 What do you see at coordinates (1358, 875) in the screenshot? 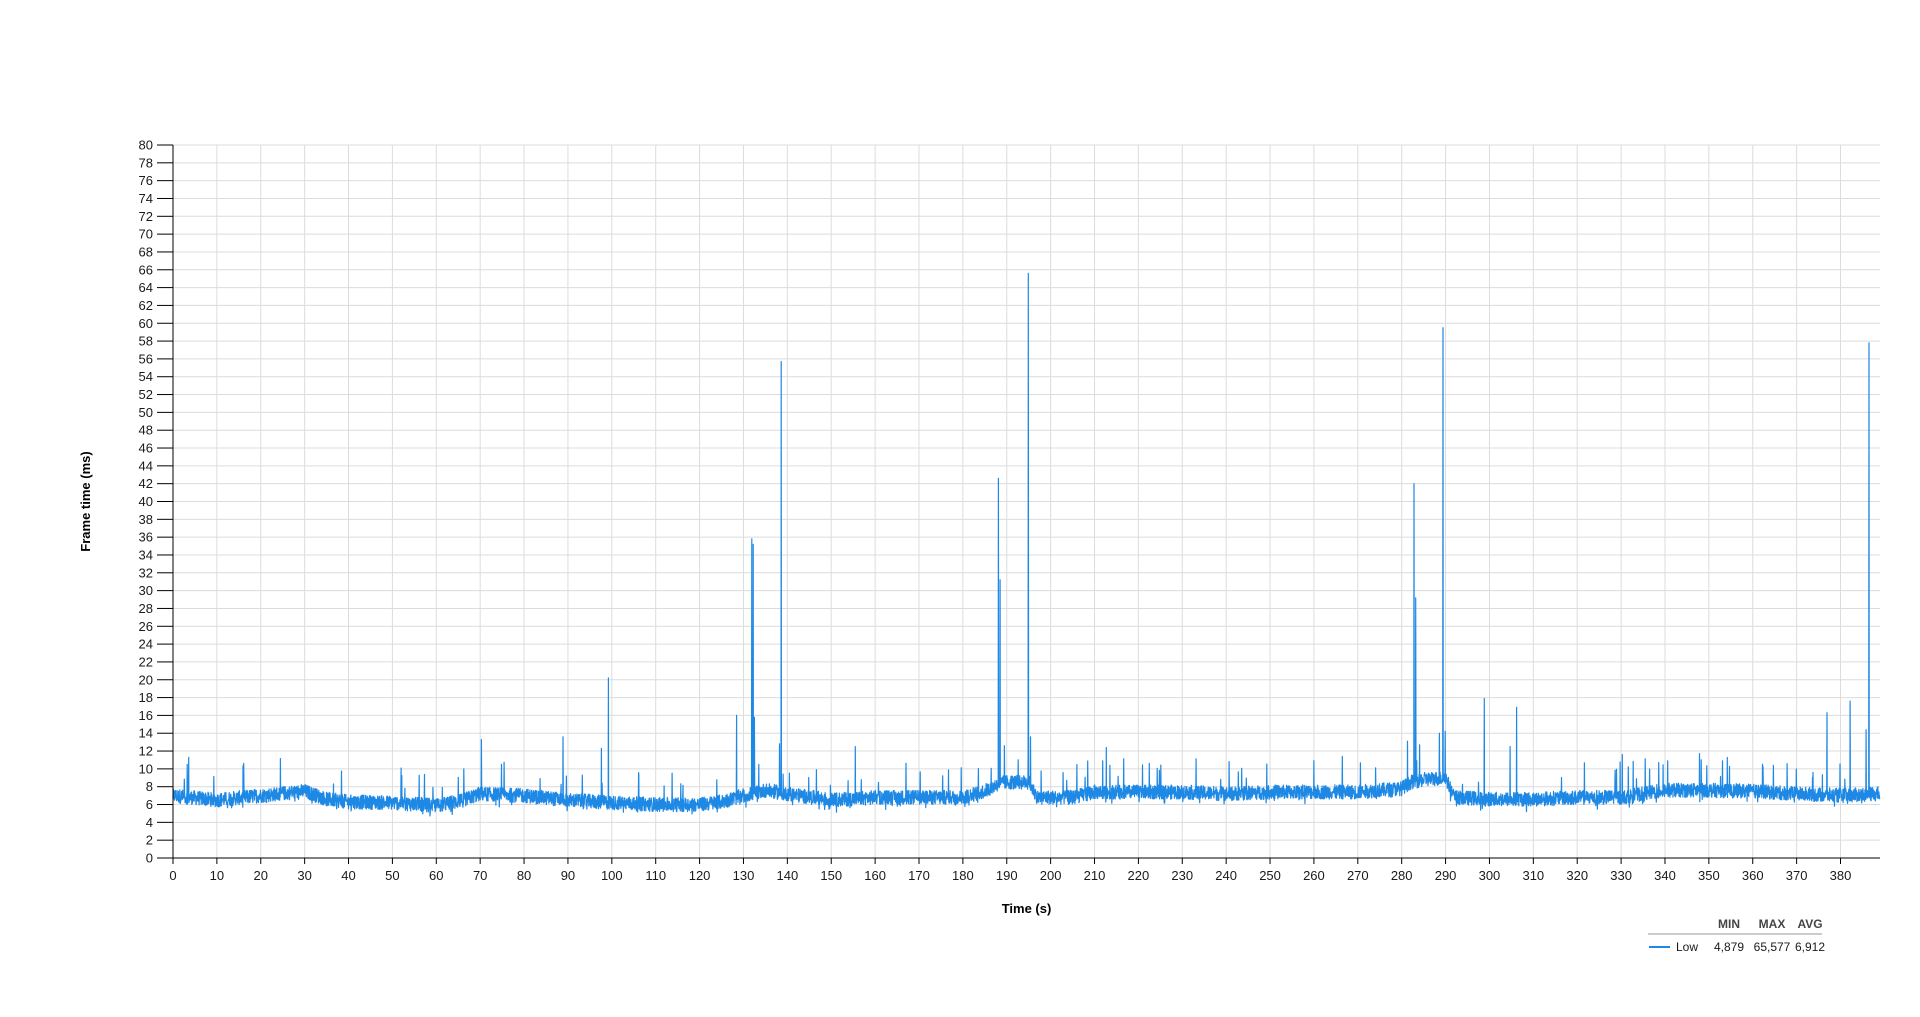
I see `x-tick-label: 270` at bounding box center [1358, 875].